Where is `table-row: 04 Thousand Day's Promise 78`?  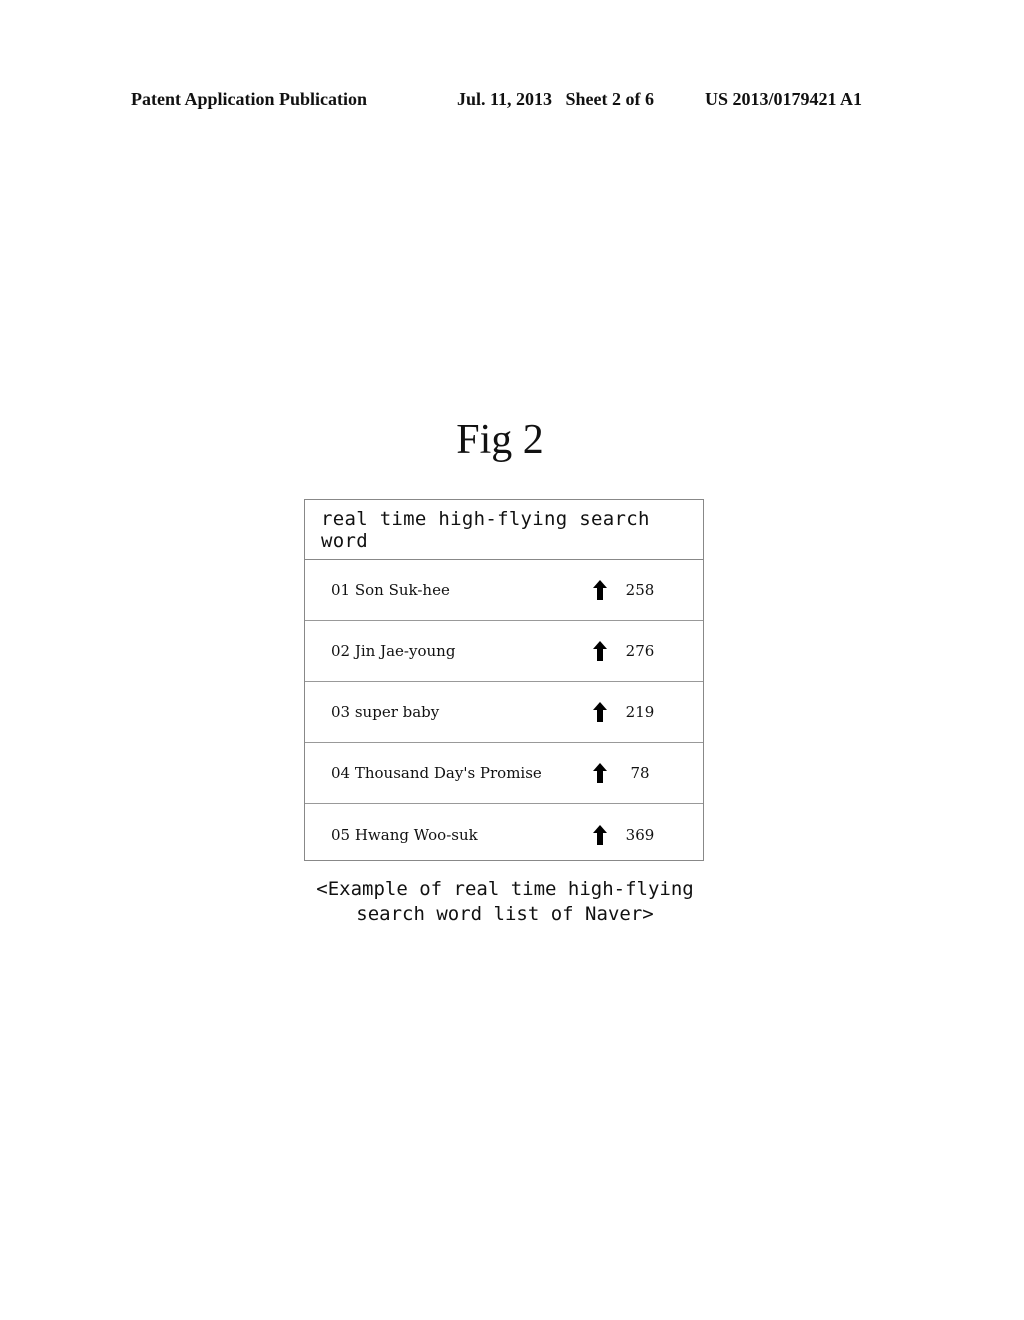 table-row: 04 Thousand Day's Promise 78 is located at coordinates (504, 773).